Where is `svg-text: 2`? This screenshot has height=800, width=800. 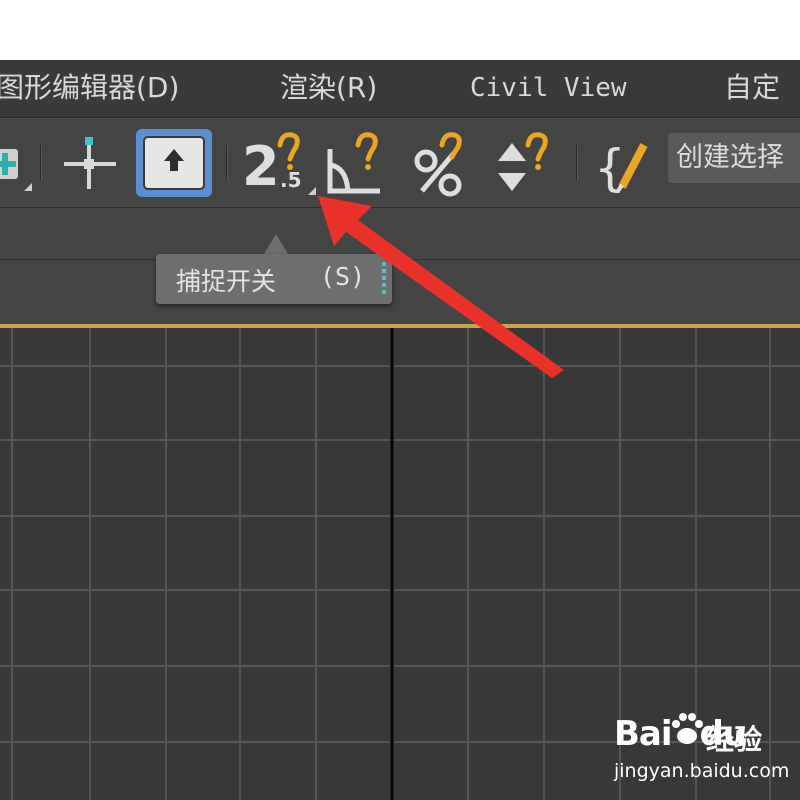 svg-text: 2 is located at coordinates (261, 166).